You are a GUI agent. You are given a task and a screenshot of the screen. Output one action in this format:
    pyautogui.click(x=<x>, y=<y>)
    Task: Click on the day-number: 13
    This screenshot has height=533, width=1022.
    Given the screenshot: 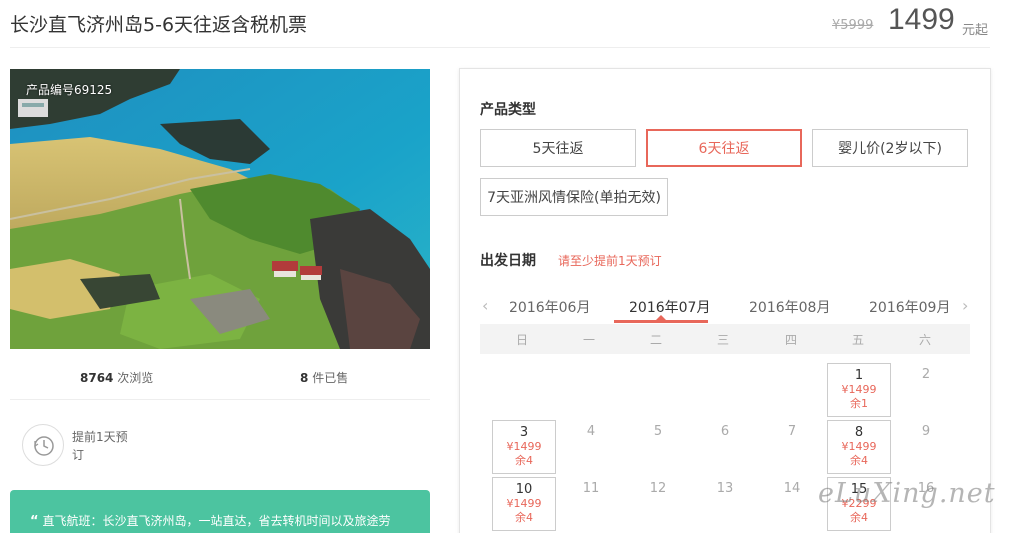 What is the action you would take?
    pyautogui.click(x=725, y=488)
    